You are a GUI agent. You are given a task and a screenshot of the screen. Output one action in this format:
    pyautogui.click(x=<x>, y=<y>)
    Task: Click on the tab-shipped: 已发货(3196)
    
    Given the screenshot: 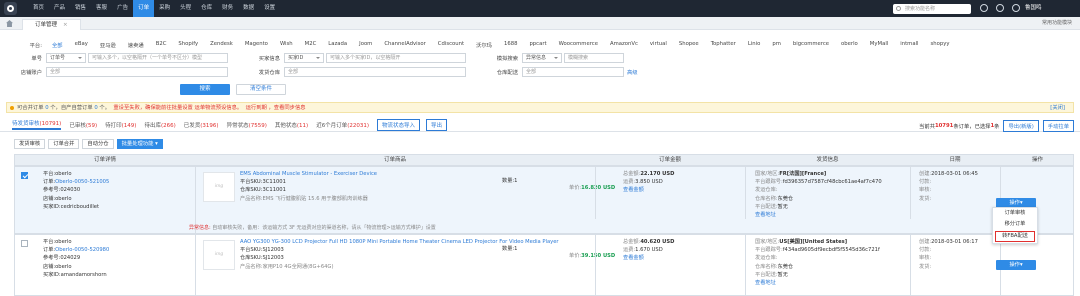 What is the action you would take?
    pyautogui.click(x=201, y=125)
    